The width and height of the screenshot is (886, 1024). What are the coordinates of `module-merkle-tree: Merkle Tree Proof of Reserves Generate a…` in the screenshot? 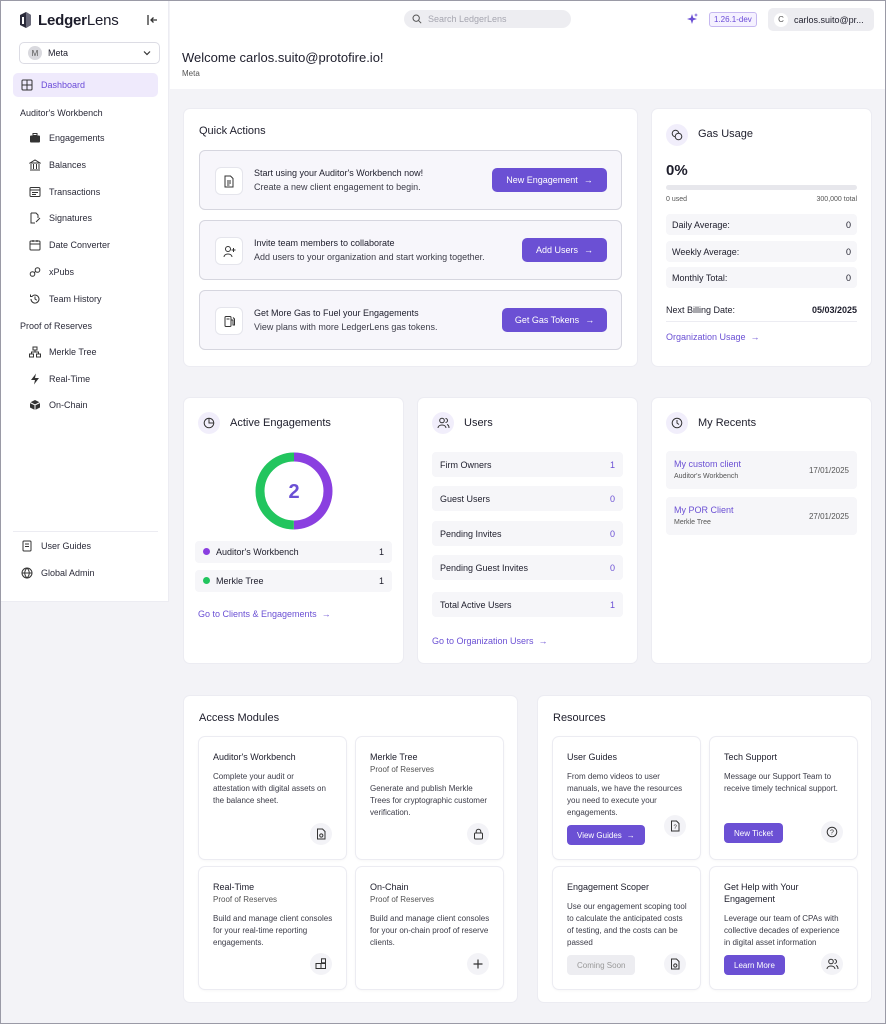 It's located at (429, 798).